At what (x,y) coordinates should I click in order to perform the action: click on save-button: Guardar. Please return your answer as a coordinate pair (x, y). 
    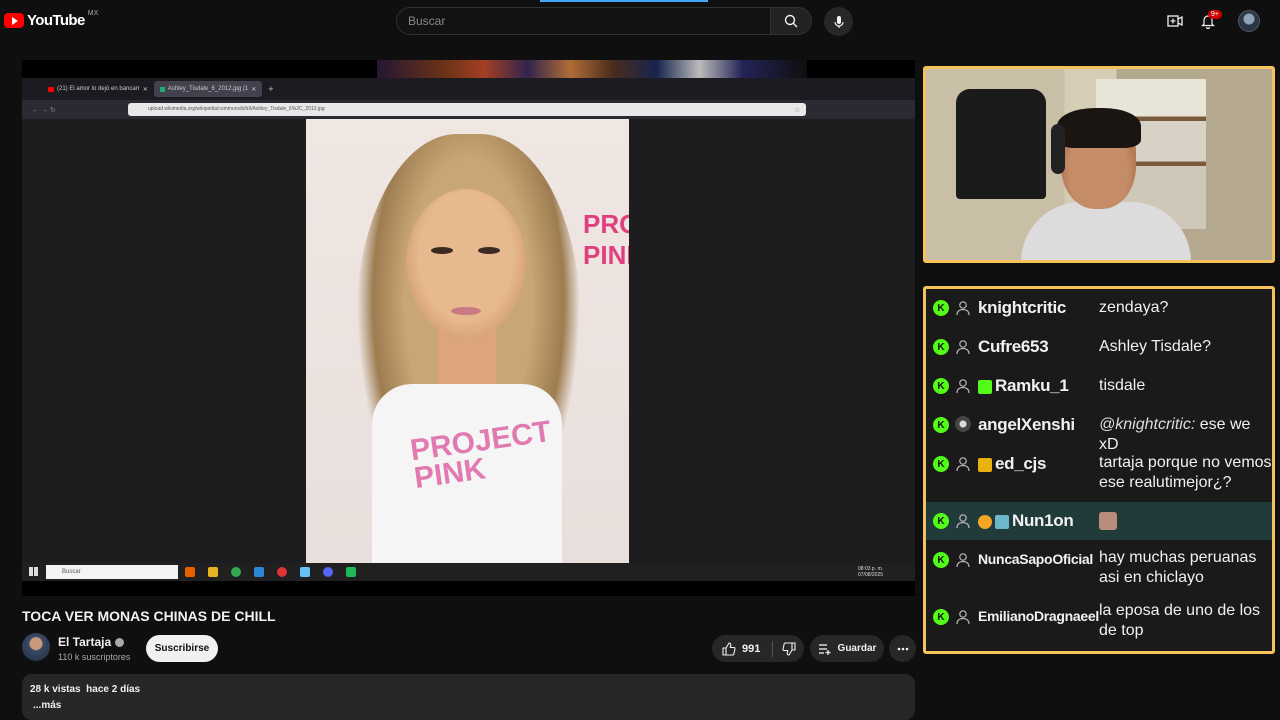
    Looking at the image, I should click on (847, 648).